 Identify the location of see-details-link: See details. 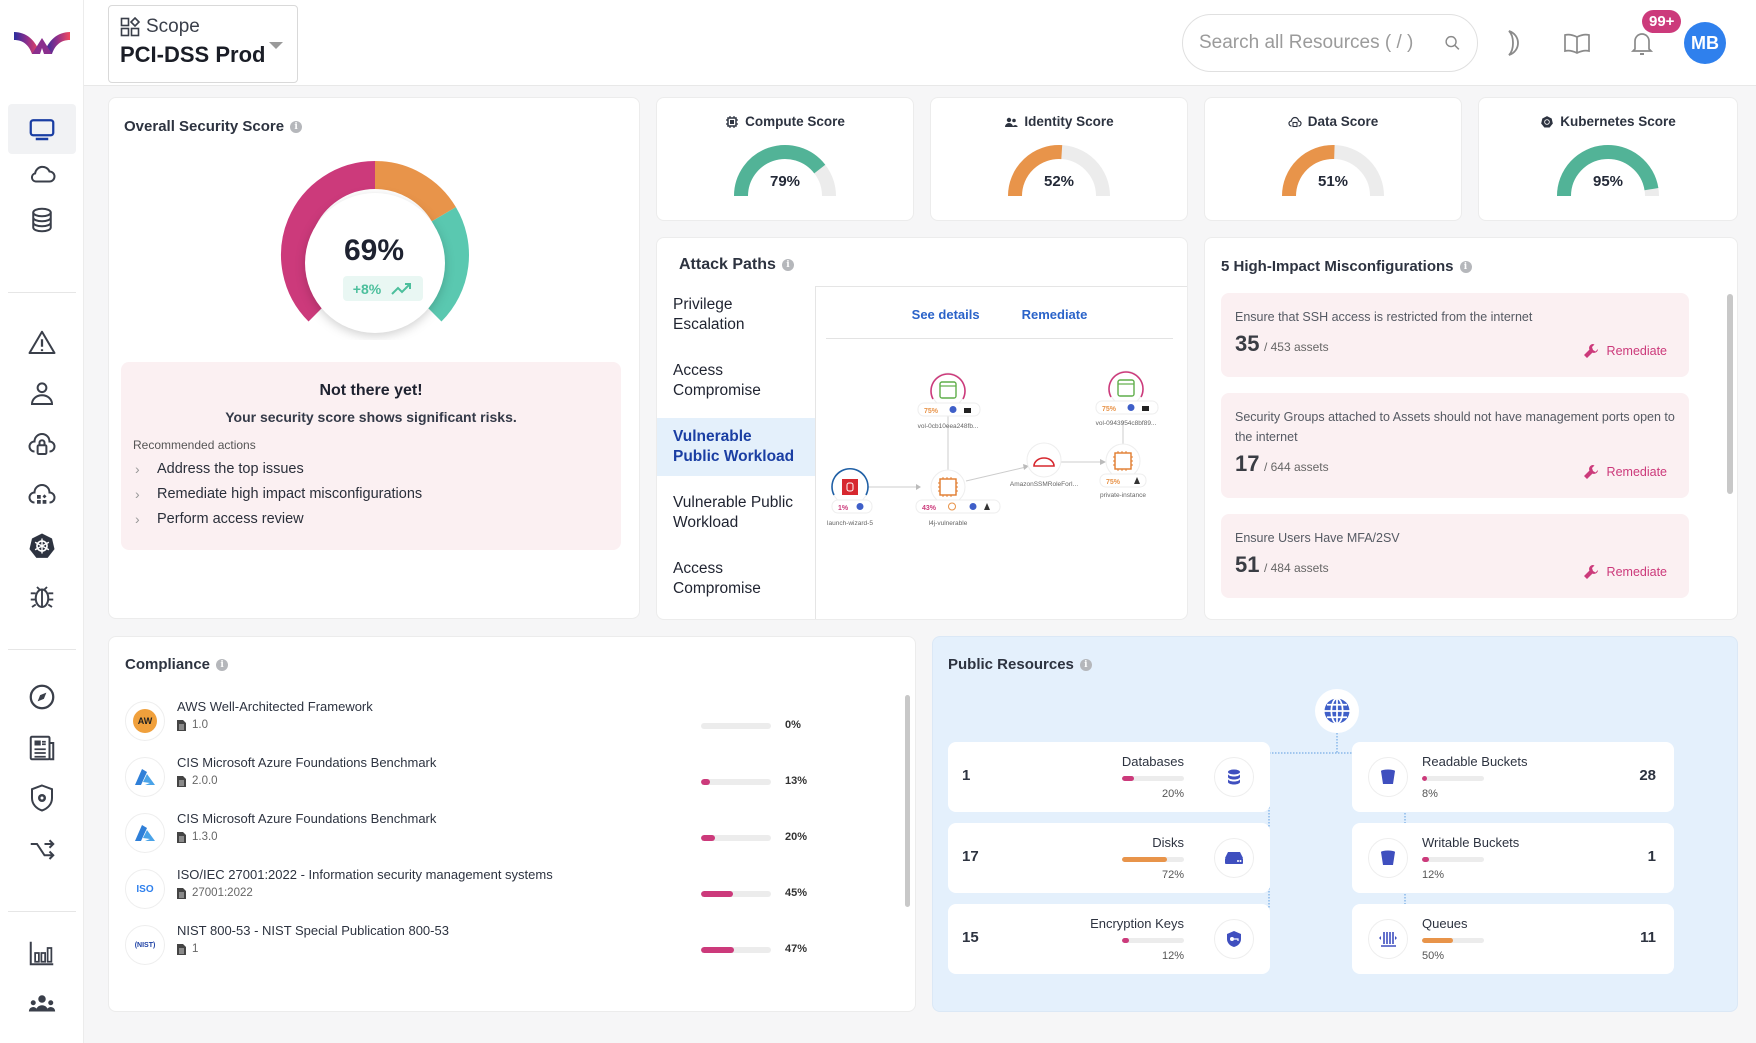
(946, 314).